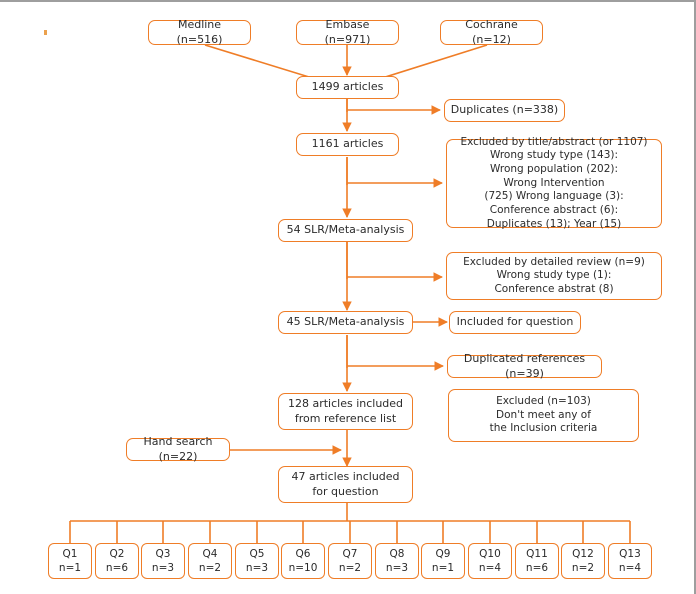  What do you see at coordinates (70, 561) in the screenshot?
I see `question-box-q1: Q1 n=1` at bounding box center [70, 561].